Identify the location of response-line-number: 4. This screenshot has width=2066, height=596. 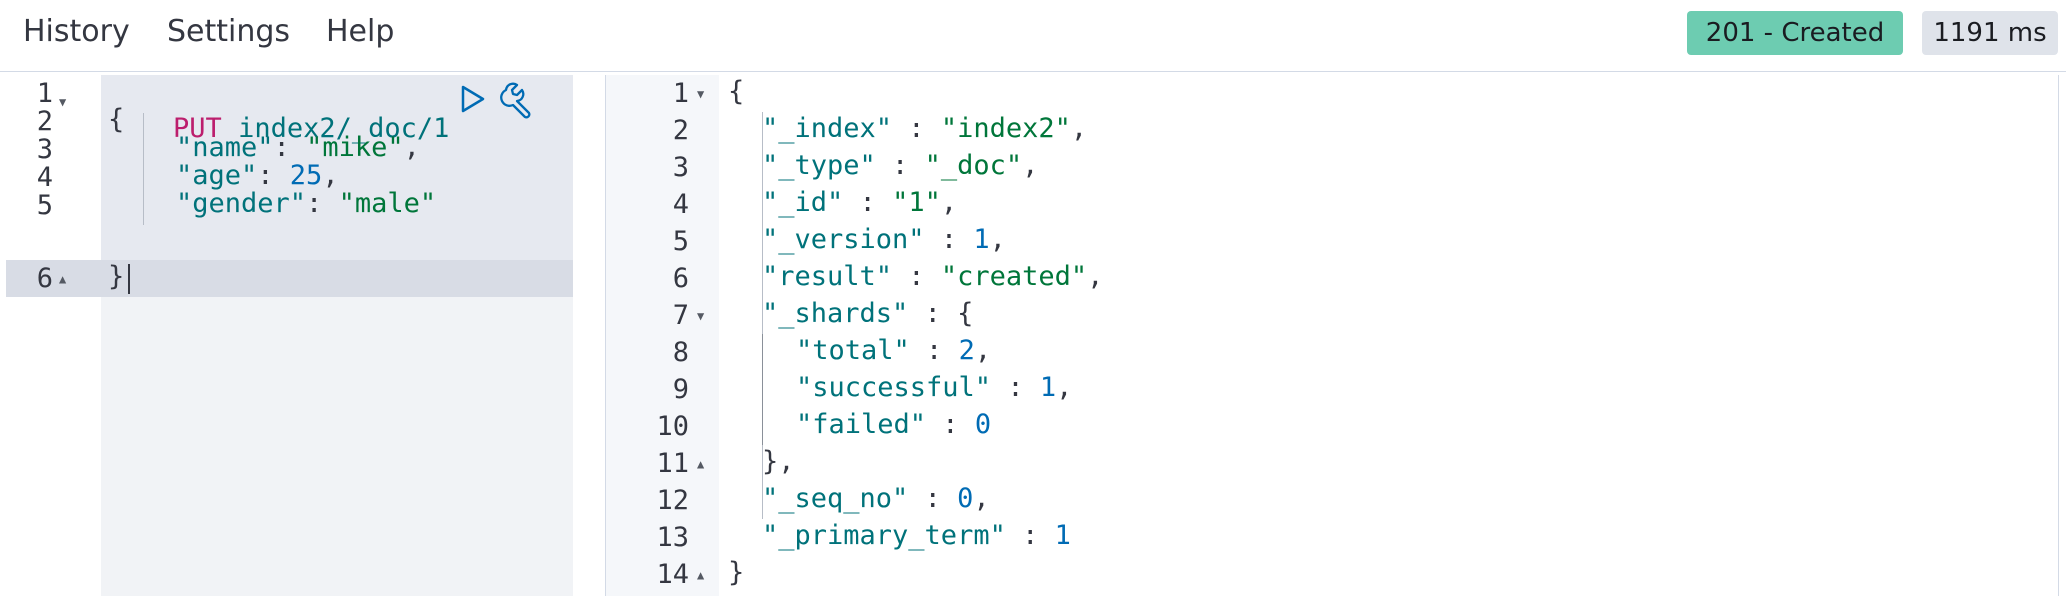
(680, 204).